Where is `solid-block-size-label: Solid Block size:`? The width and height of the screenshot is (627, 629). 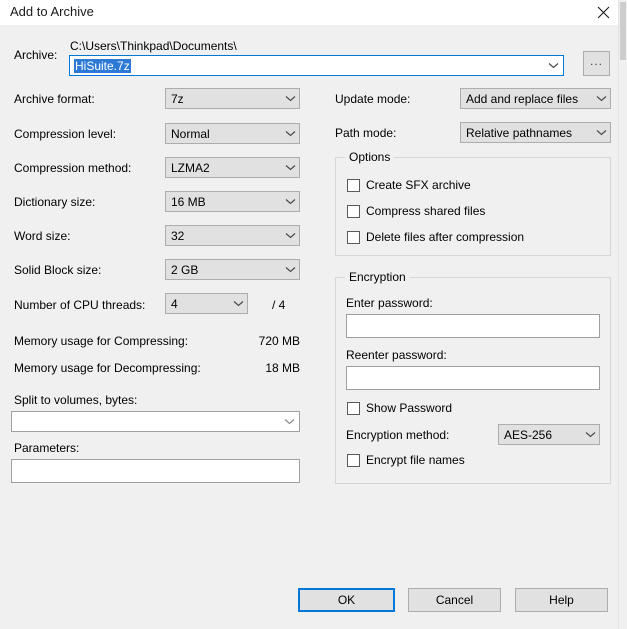
solid-block-size-label: Solid Block size: is located at coordinates (58, 270).